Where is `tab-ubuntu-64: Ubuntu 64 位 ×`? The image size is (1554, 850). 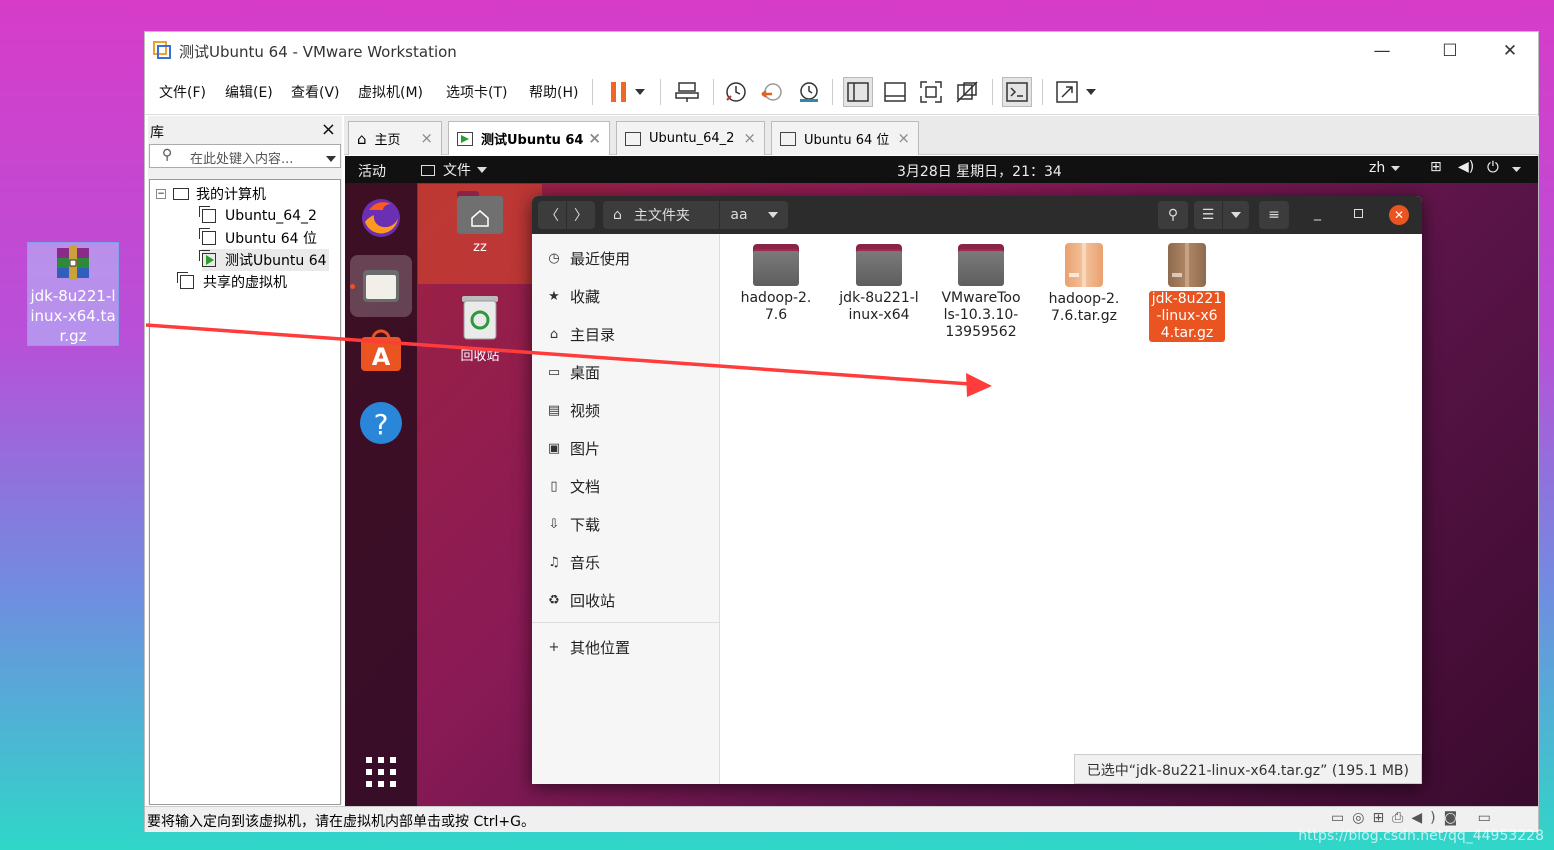 tab-ubuntu-64: Ubuntu 64 位 × is located at coordinates (845, 138).